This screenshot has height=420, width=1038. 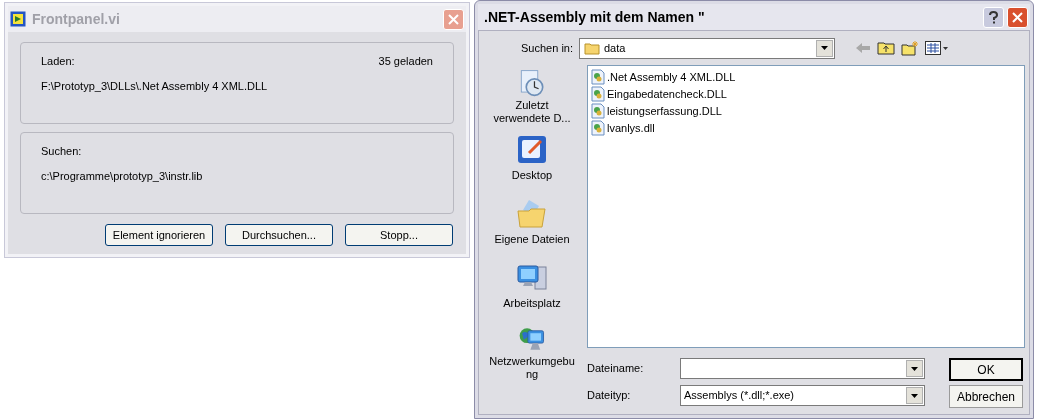 I want to click on file-type-label: Dateityp:, so click(x=609, y=396).